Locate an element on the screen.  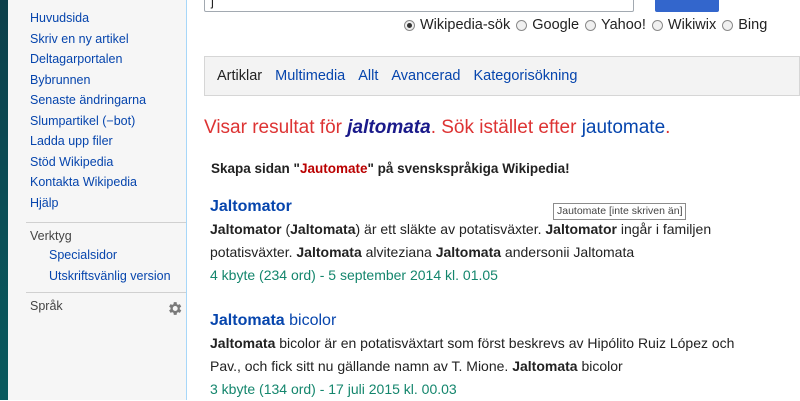
engine-label: Google is located at coordinates (556, 25).